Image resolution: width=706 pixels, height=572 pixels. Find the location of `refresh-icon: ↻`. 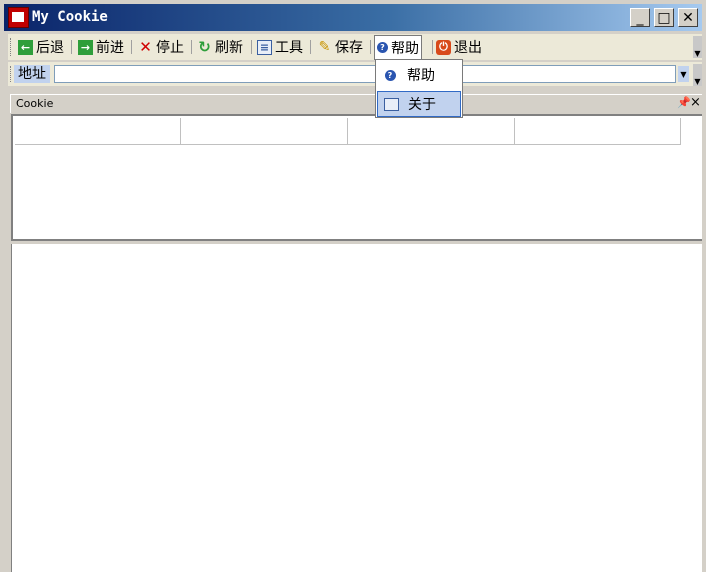

refresh-icon: ↻ is located at coordinates (204, 47).